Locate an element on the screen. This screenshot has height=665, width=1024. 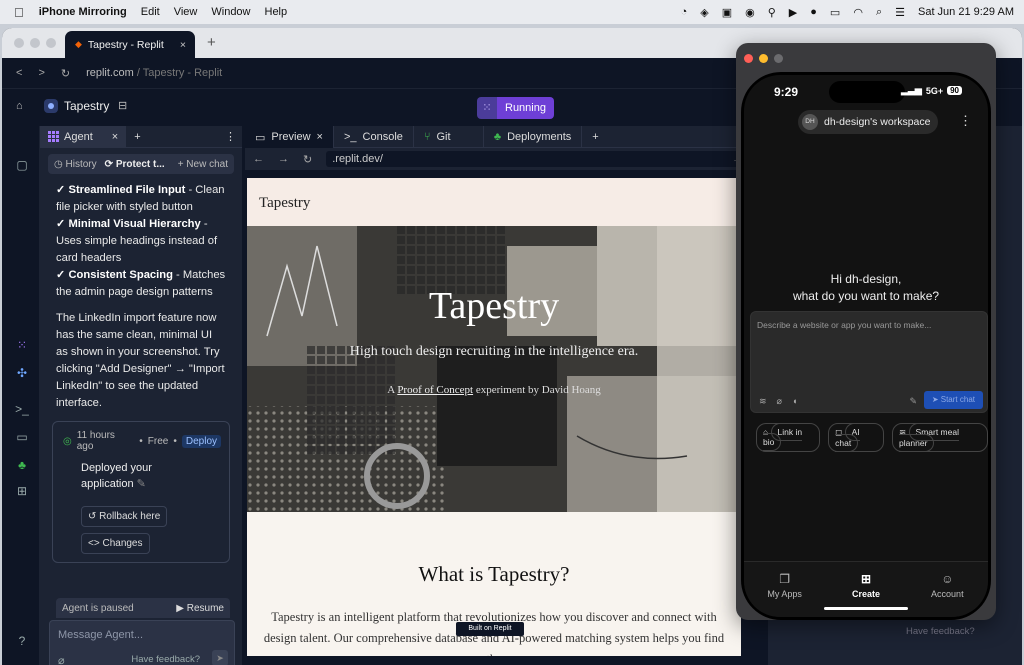
search-icon: ⌕ is located at coordinates (879, 12).